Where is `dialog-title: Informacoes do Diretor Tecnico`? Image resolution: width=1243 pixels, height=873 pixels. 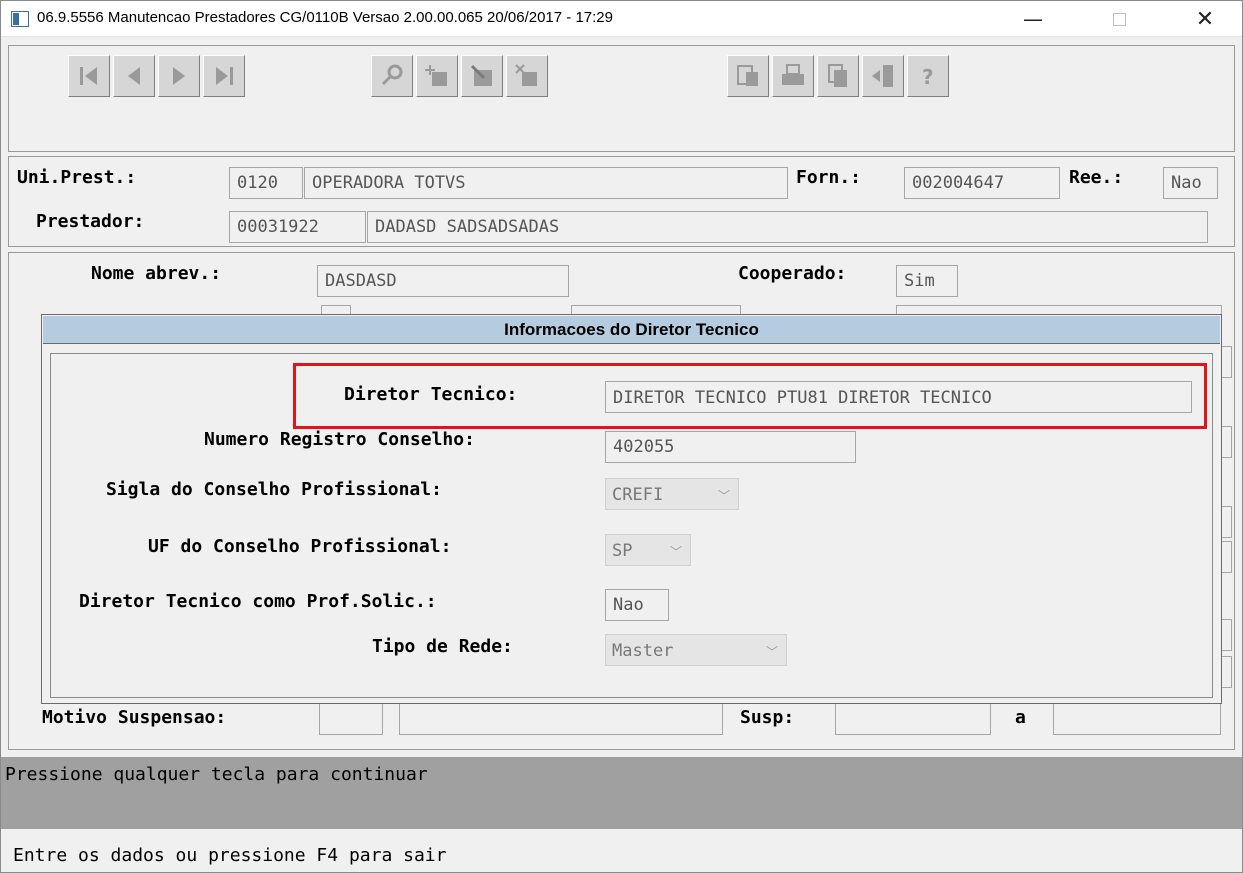
dialog-title: Informacoes do Diretor Tecnico is located at coordinates (631, 330).